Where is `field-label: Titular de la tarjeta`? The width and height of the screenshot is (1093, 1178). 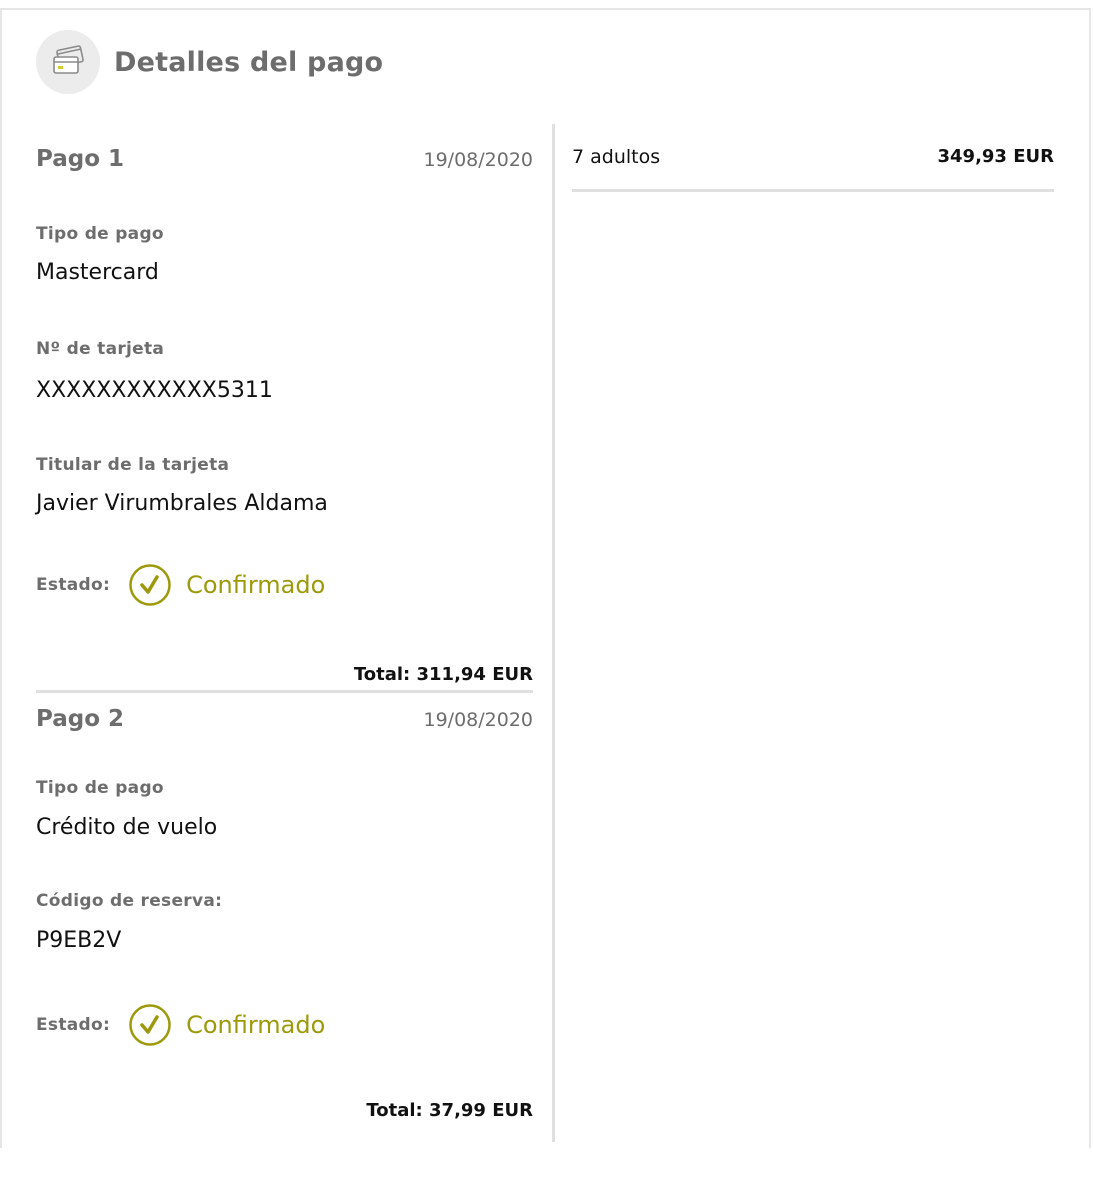 field-label: Titular de la tarjeta is located at coordinates (133, 465).